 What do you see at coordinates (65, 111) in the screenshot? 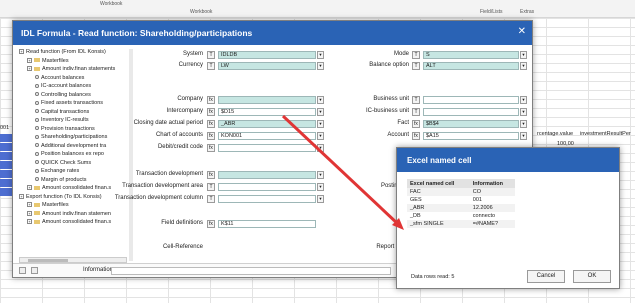
I see `tree-item-label: Capital transactions` at bounding box center [65, 111].